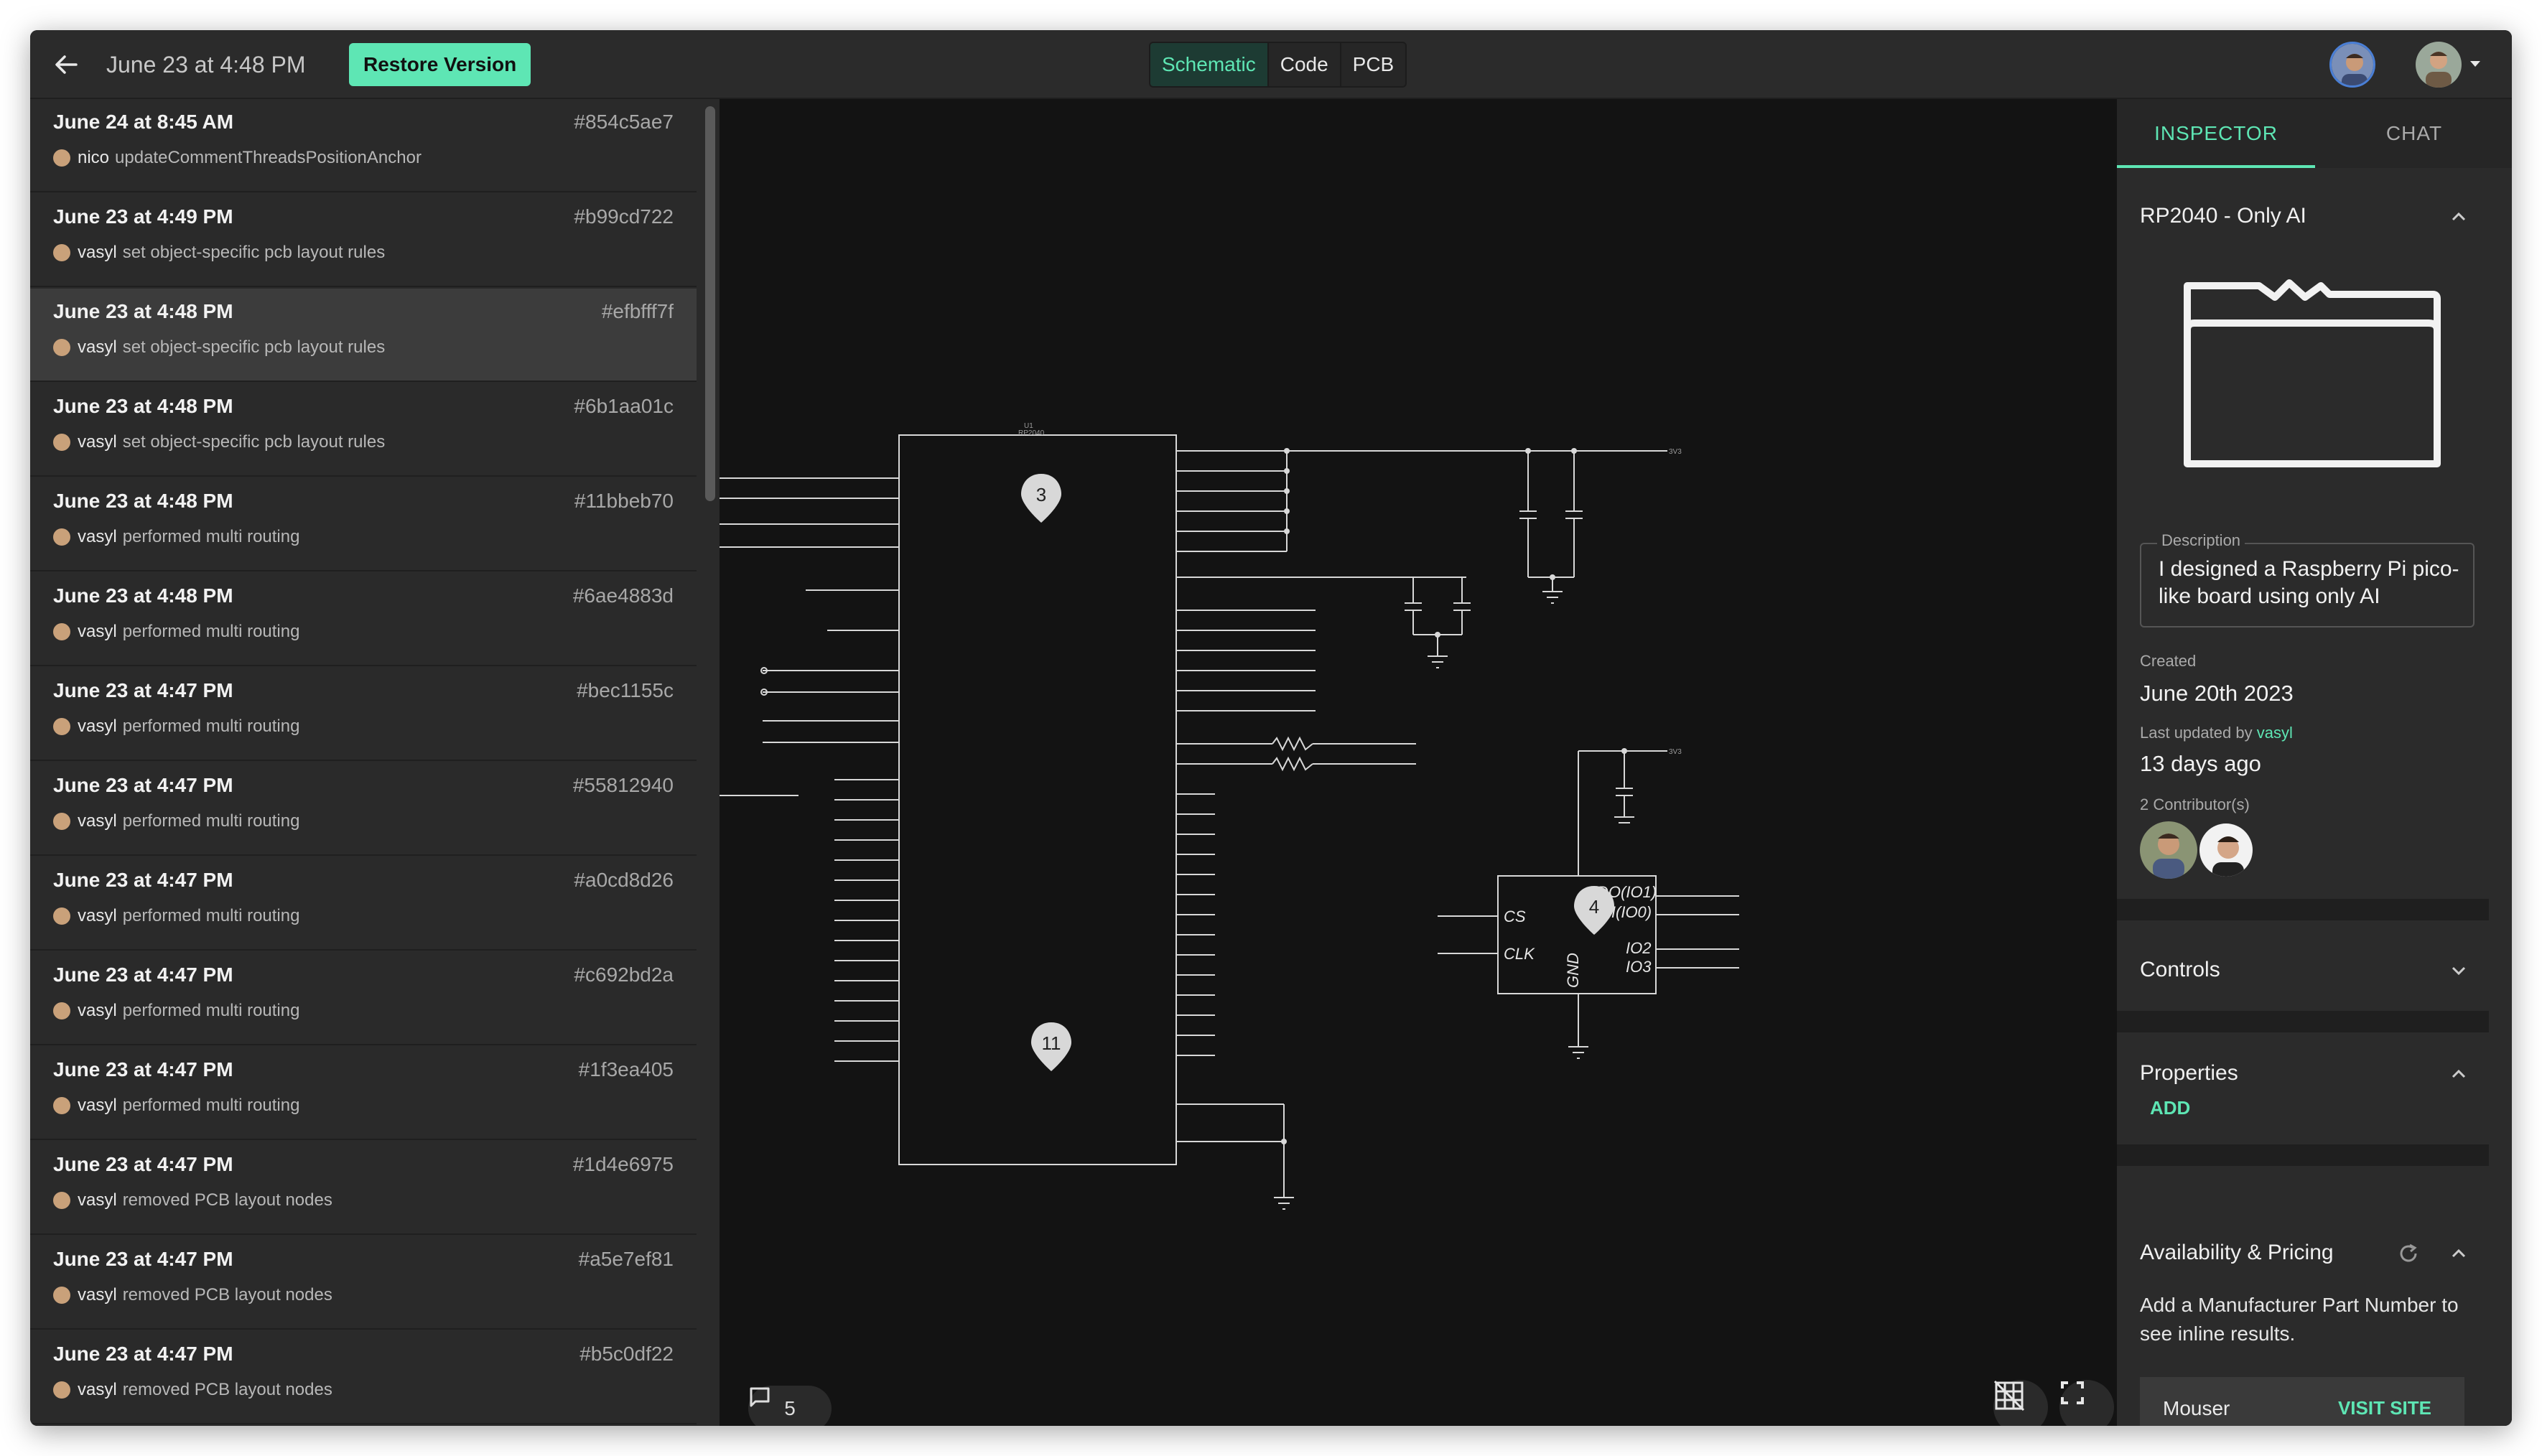  I want to click on version-title: June 23 at 4:48 PM, so click(206, 65).